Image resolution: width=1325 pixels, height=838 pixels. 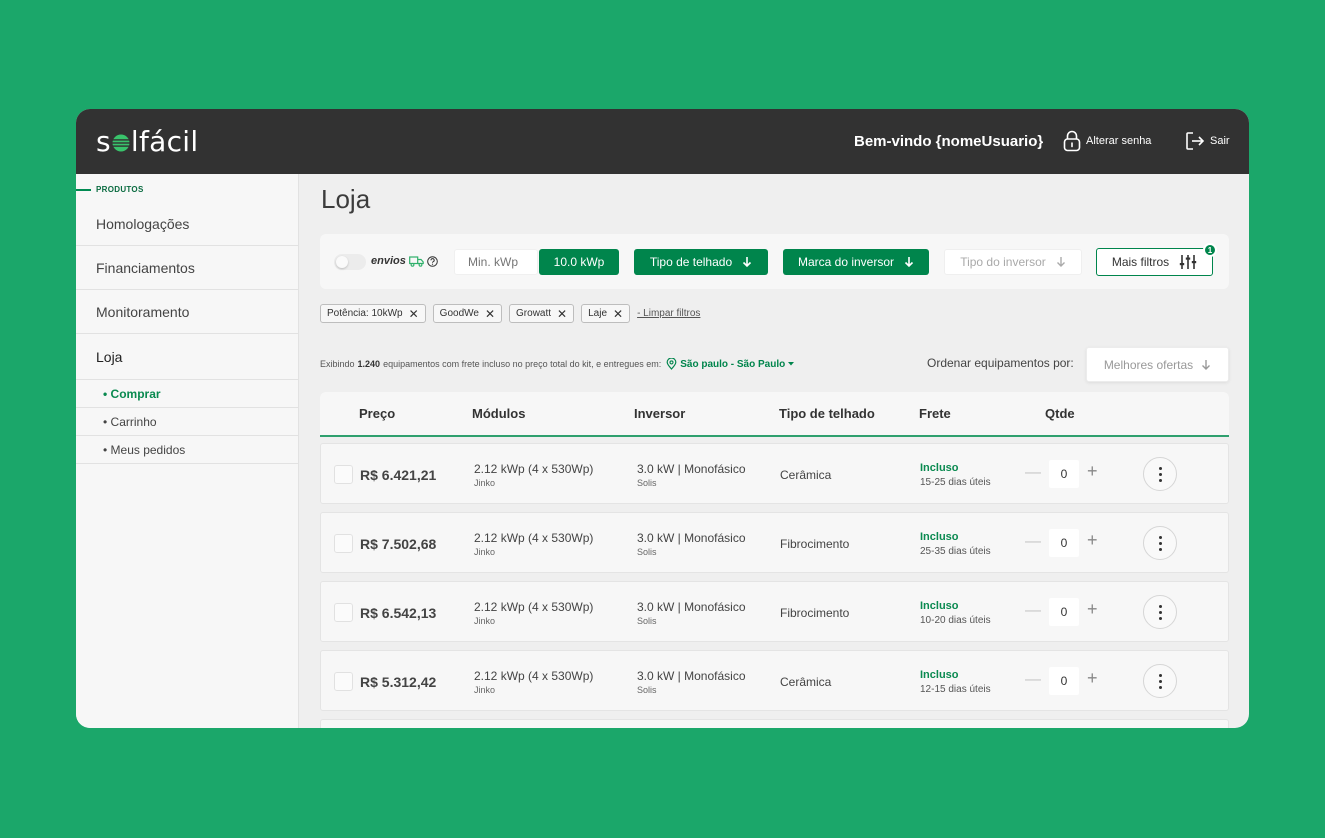 What do you see at coordinates (534, 313) in the screenshot?
I see `filter-chip-label: Growatt` at bounding box center [534, 313].